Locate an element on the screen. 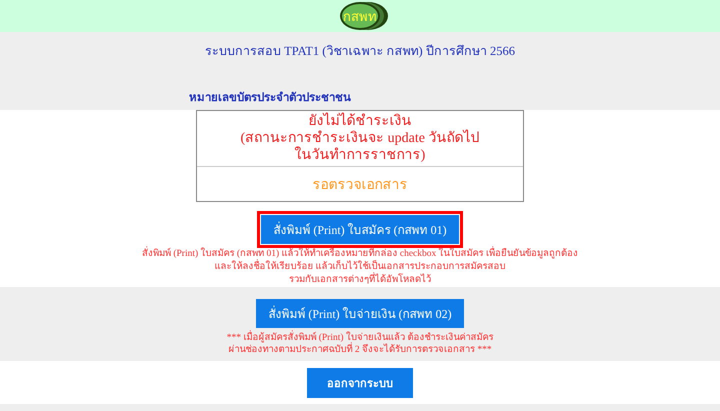 This screenshot has width=720, height=411. note-text: ผ่านช่องทางตามประกาศฉบับที่ 2 จึงจะได้รับการตรวจเอกสาร *** is located at coordinates (360, 350).